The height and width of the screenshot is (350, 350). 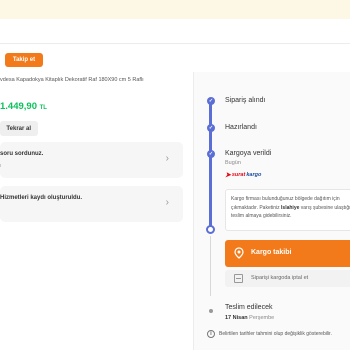 What do you see at coordinates (22, 154) in the screenshot?
I see `question-card-text: soru sordunuz.` at bounding box center [22, 154].